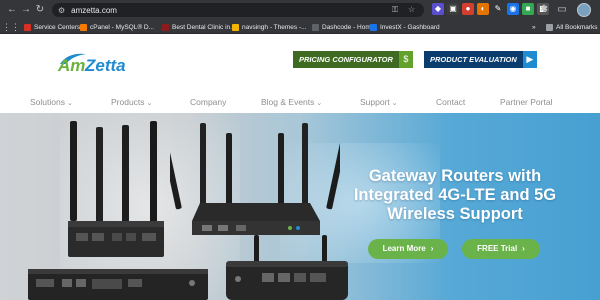 The image size is (600, 300). I want to click on amzetta-logo: Am Zetta, so click(101, 63).